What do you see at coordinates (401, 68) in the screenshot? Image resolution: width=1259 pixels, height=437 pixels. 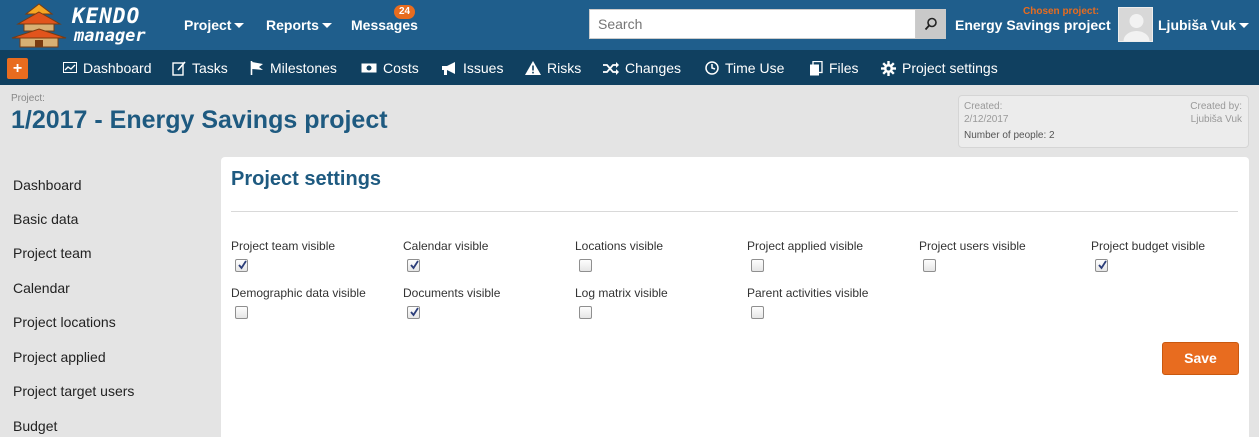 I see `toolbar-costs-label: Costs` at bounding box center [401, 68].